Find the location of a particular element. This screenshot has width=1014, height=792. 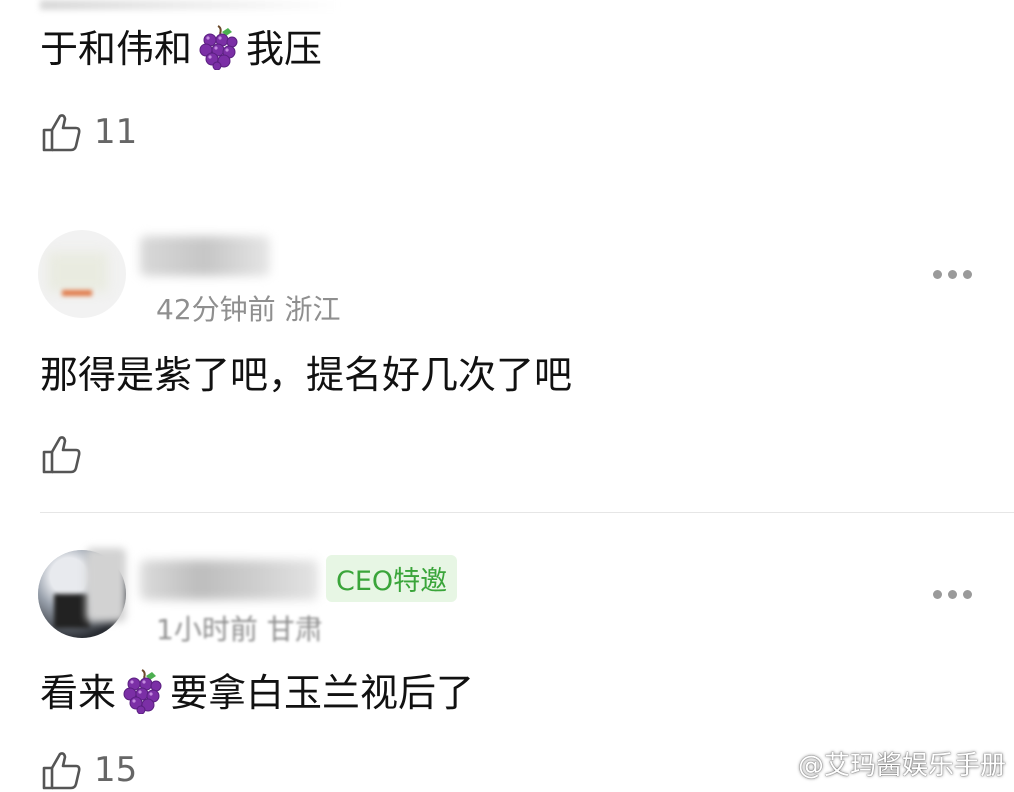

divider is located at coordinates (527, 512).